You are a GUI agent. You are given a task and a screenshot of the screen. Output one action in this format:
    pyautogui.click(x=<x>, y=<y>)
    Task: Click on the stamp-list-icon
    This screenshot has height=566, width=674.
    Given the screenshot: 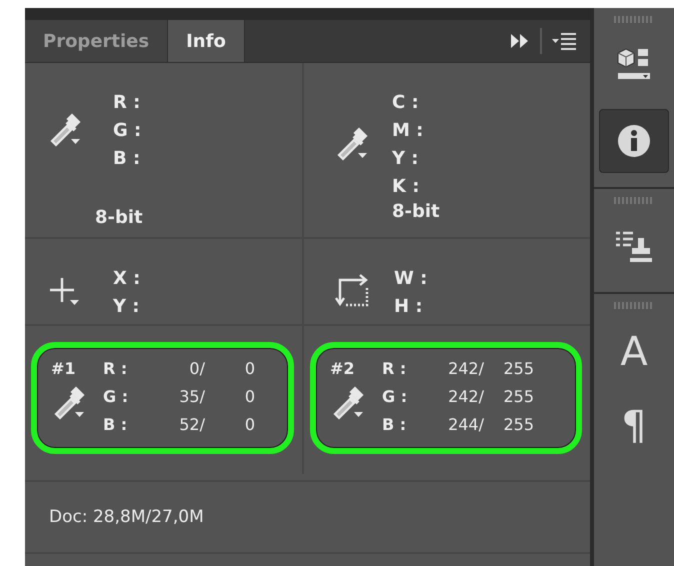 What is the action you would take?
    pyautogui.click(x=634, y=247)
    